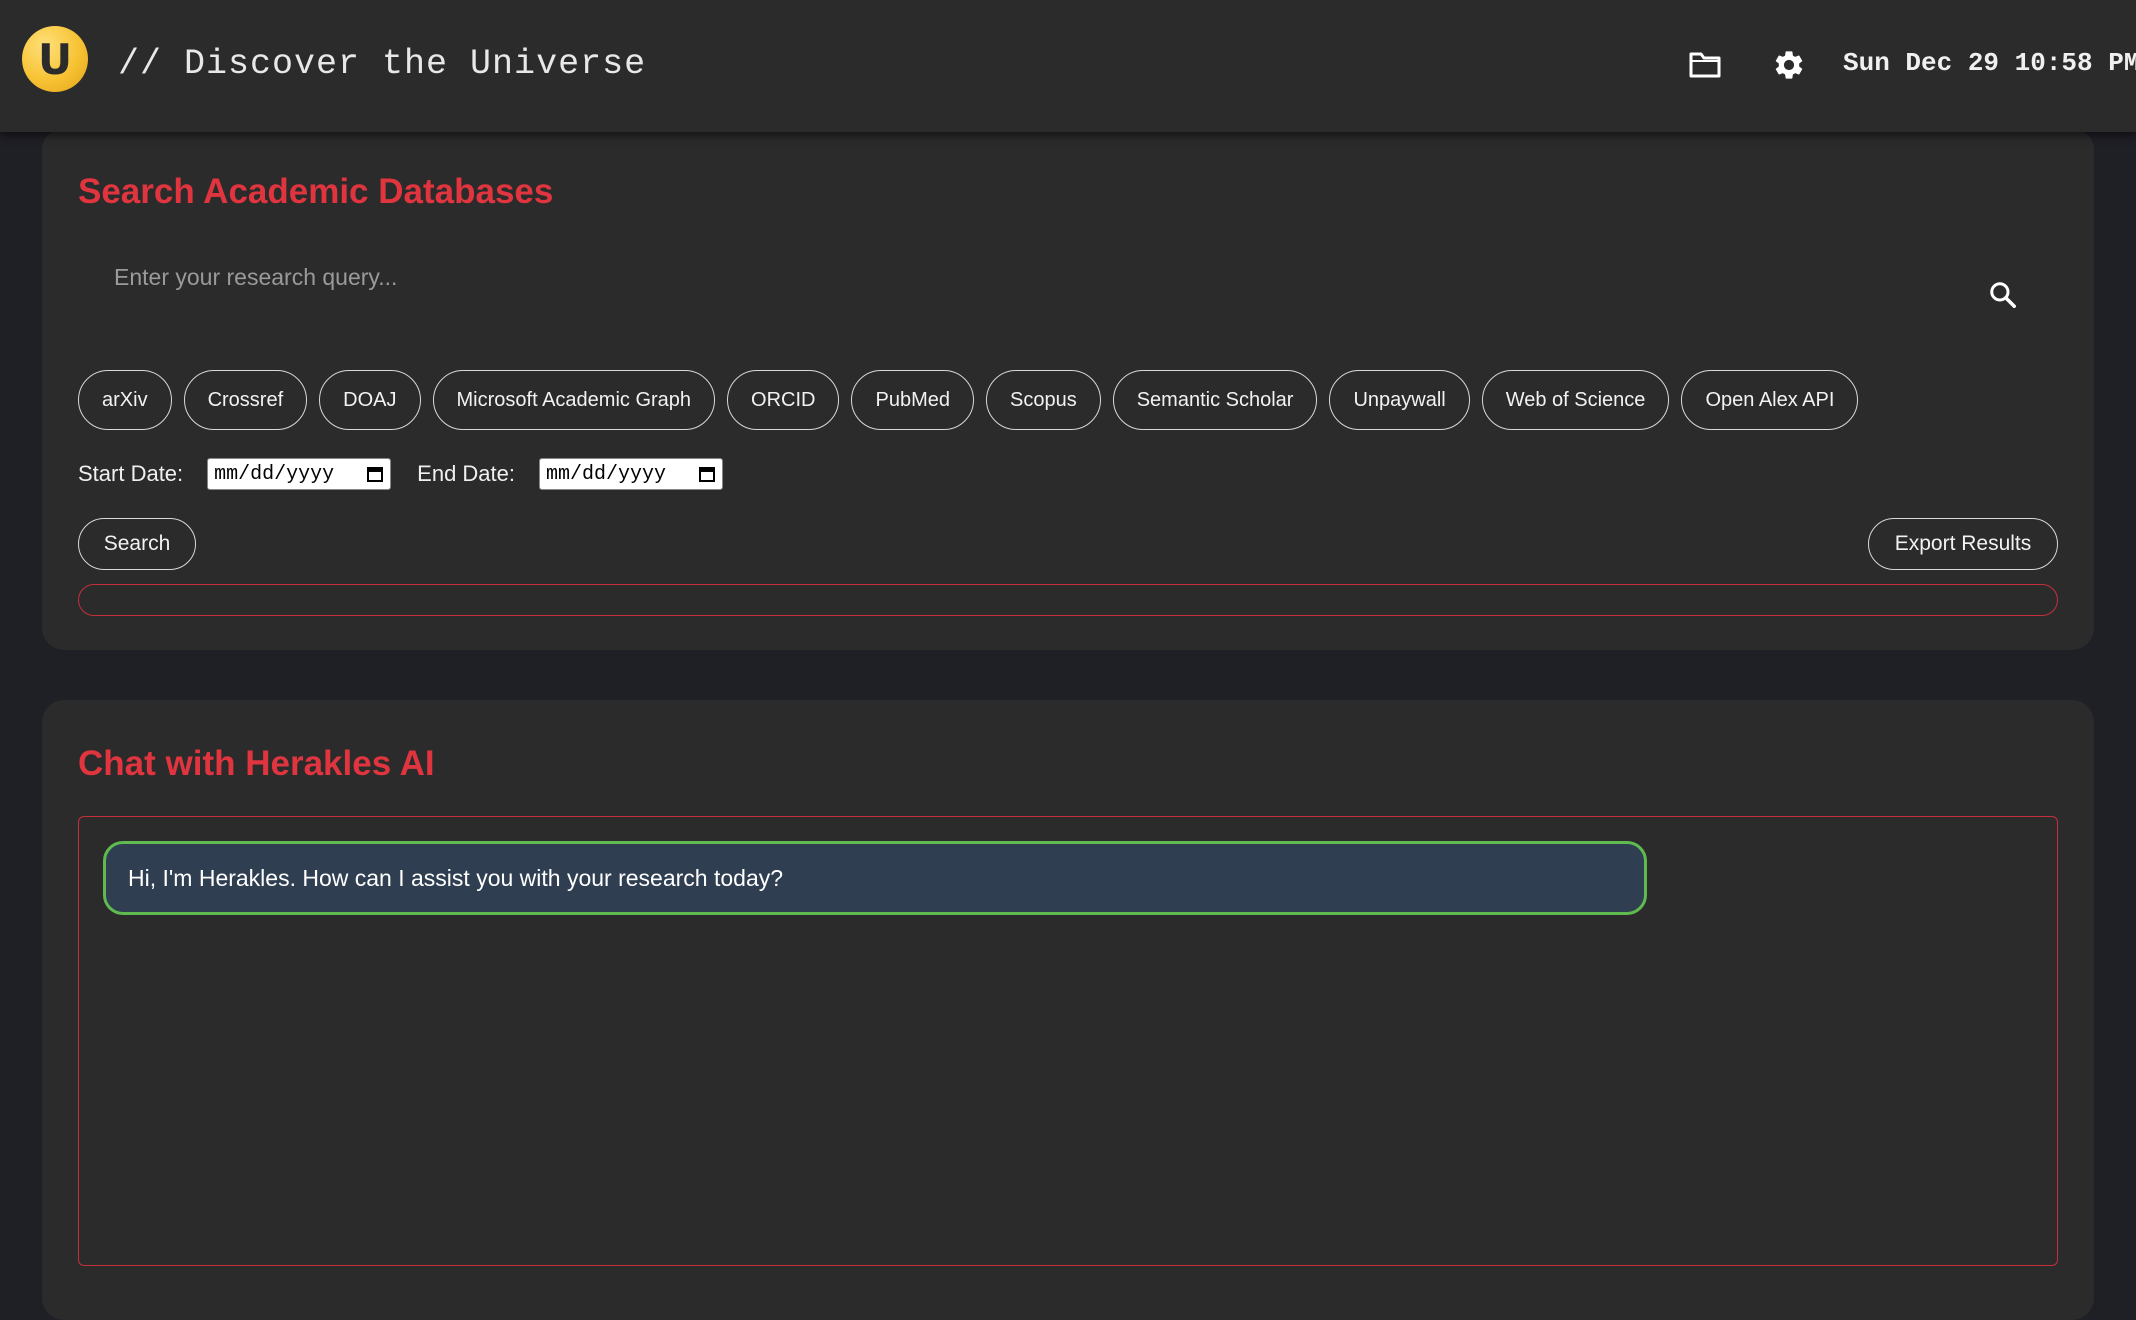 The height and width of the screenshot is (1320, 2136). Describe the element at coordinates (2003, 295) in the screenshot. I see `search-icon` at that location.